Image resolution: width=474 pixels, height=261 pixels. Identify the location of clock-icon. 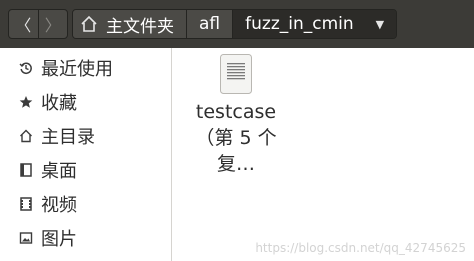
(26, 68).